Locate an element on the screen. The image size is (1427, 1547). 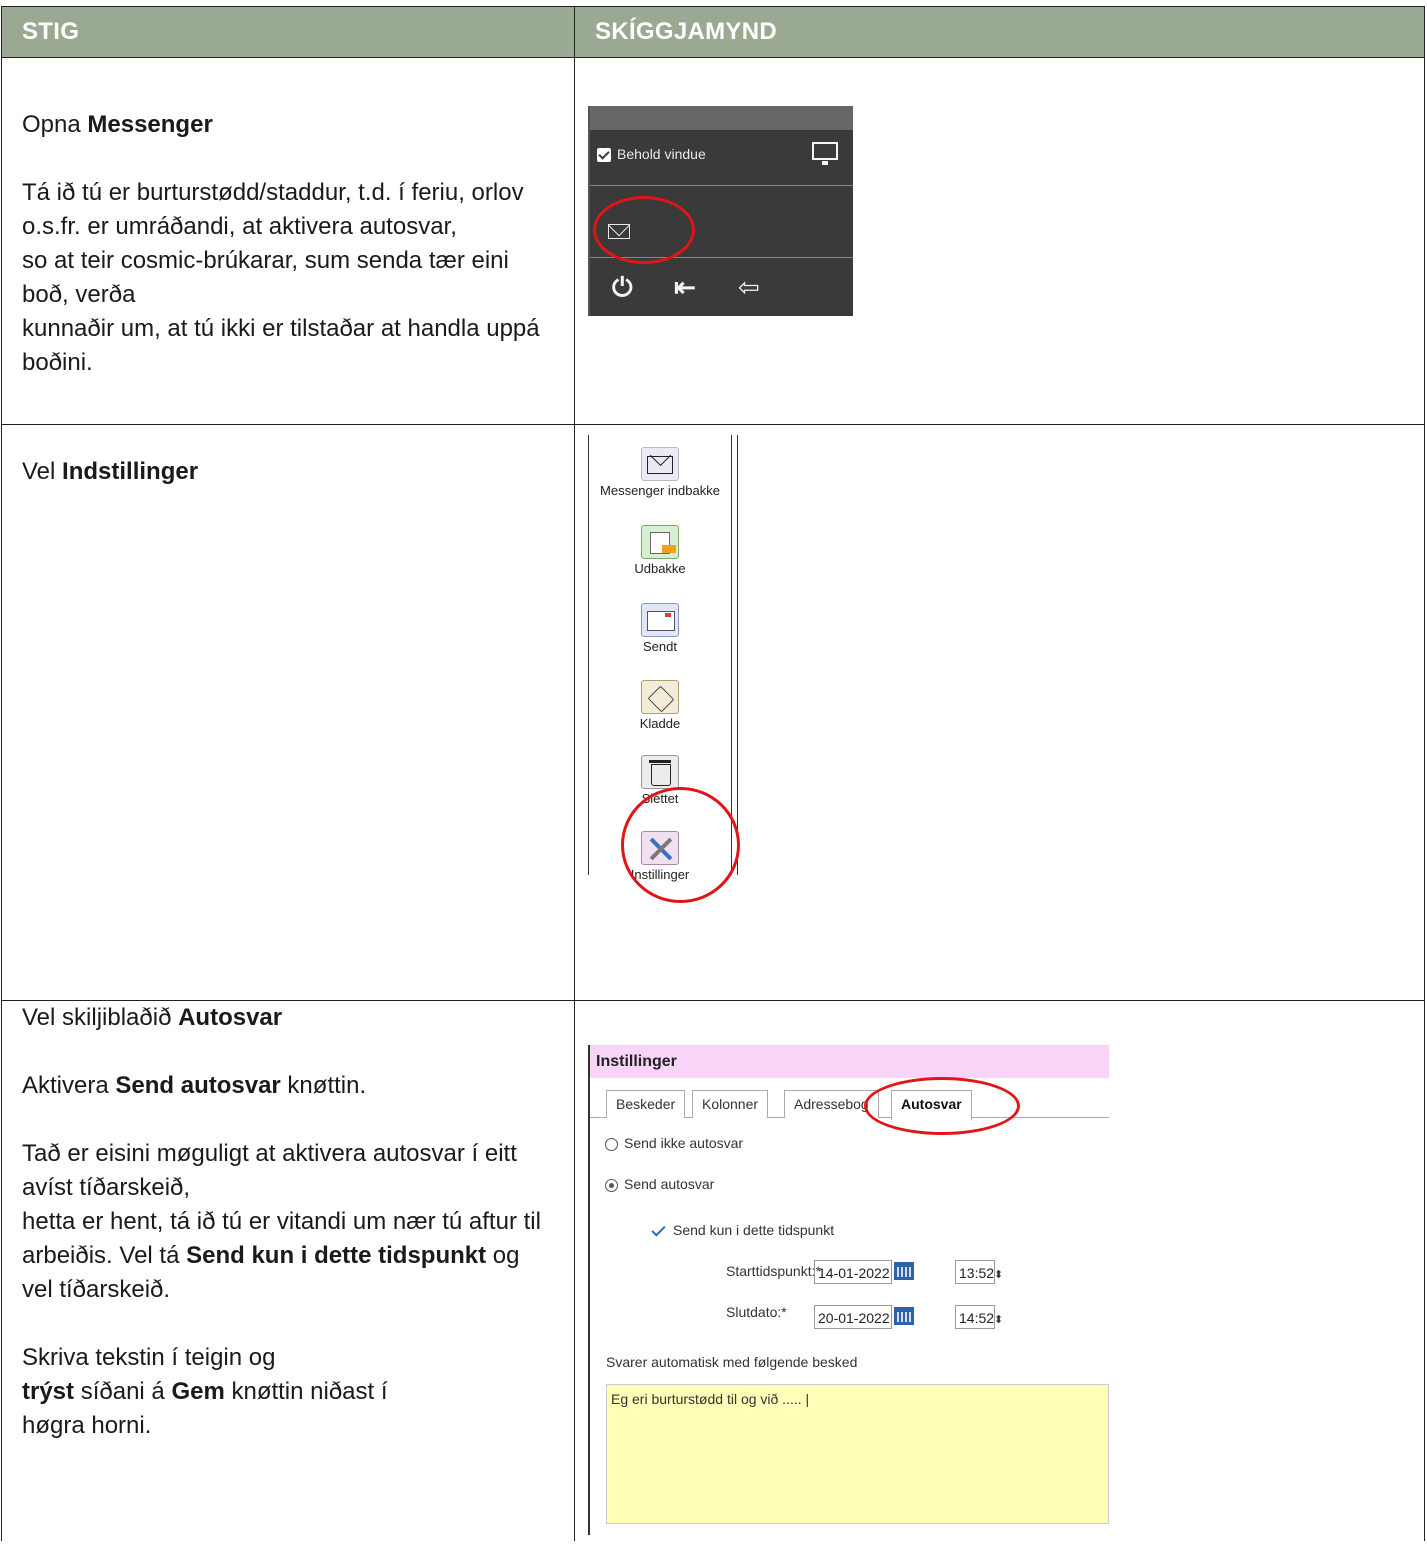
step-description: trýst síðani á Gem knøttin niðast í is located at coordinates (205, 1391).